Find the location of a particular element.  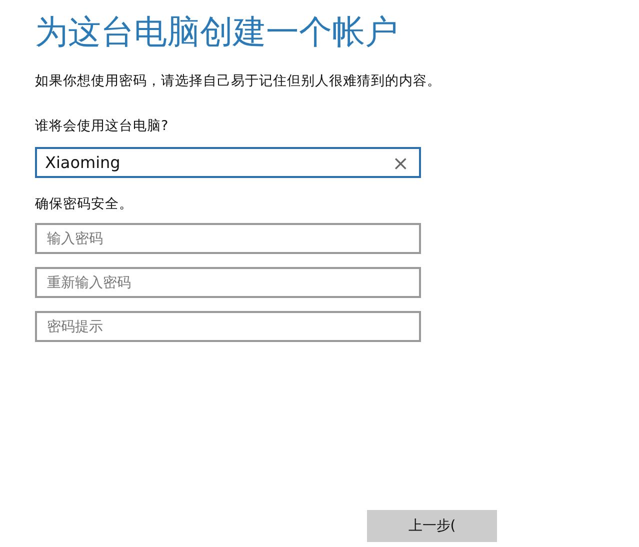

field-label: 谁将会使用这台电脑? is located at coordinates (101, 126).